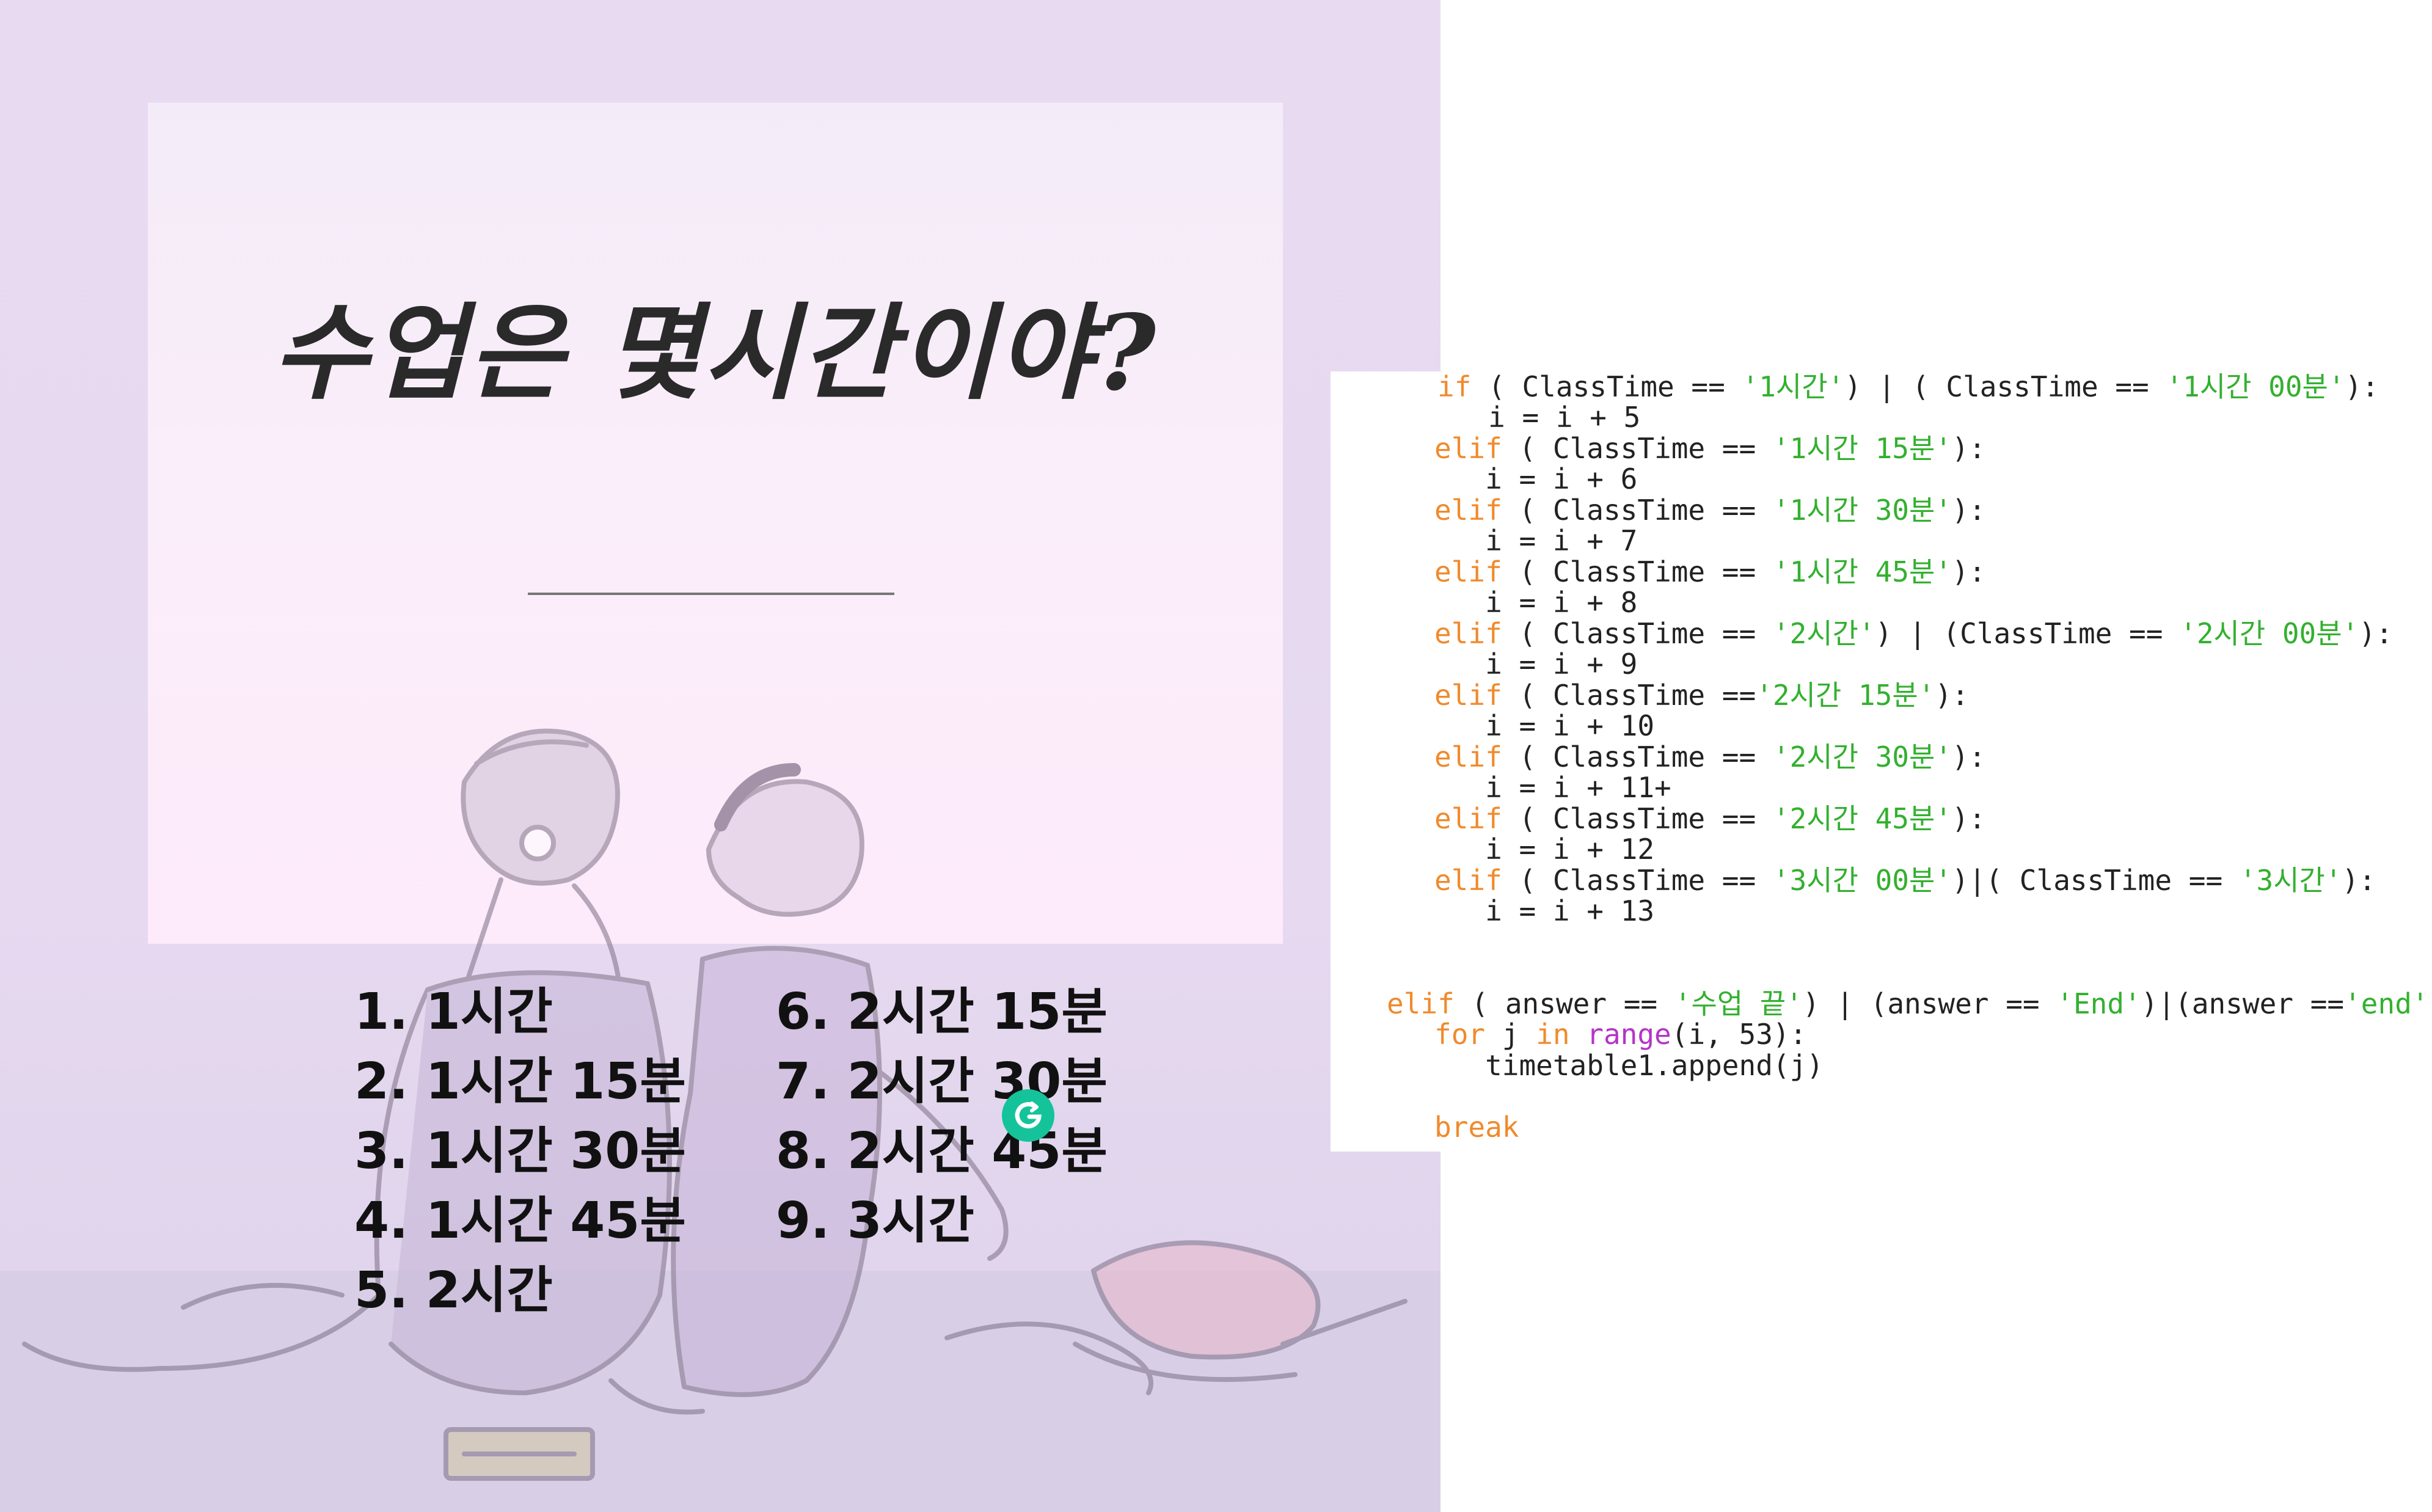 This screenshot has height=1512, width=2432. I want to click on code-line: elif ( ClassTime =='2시간 15분'):, so click(1701, 696).